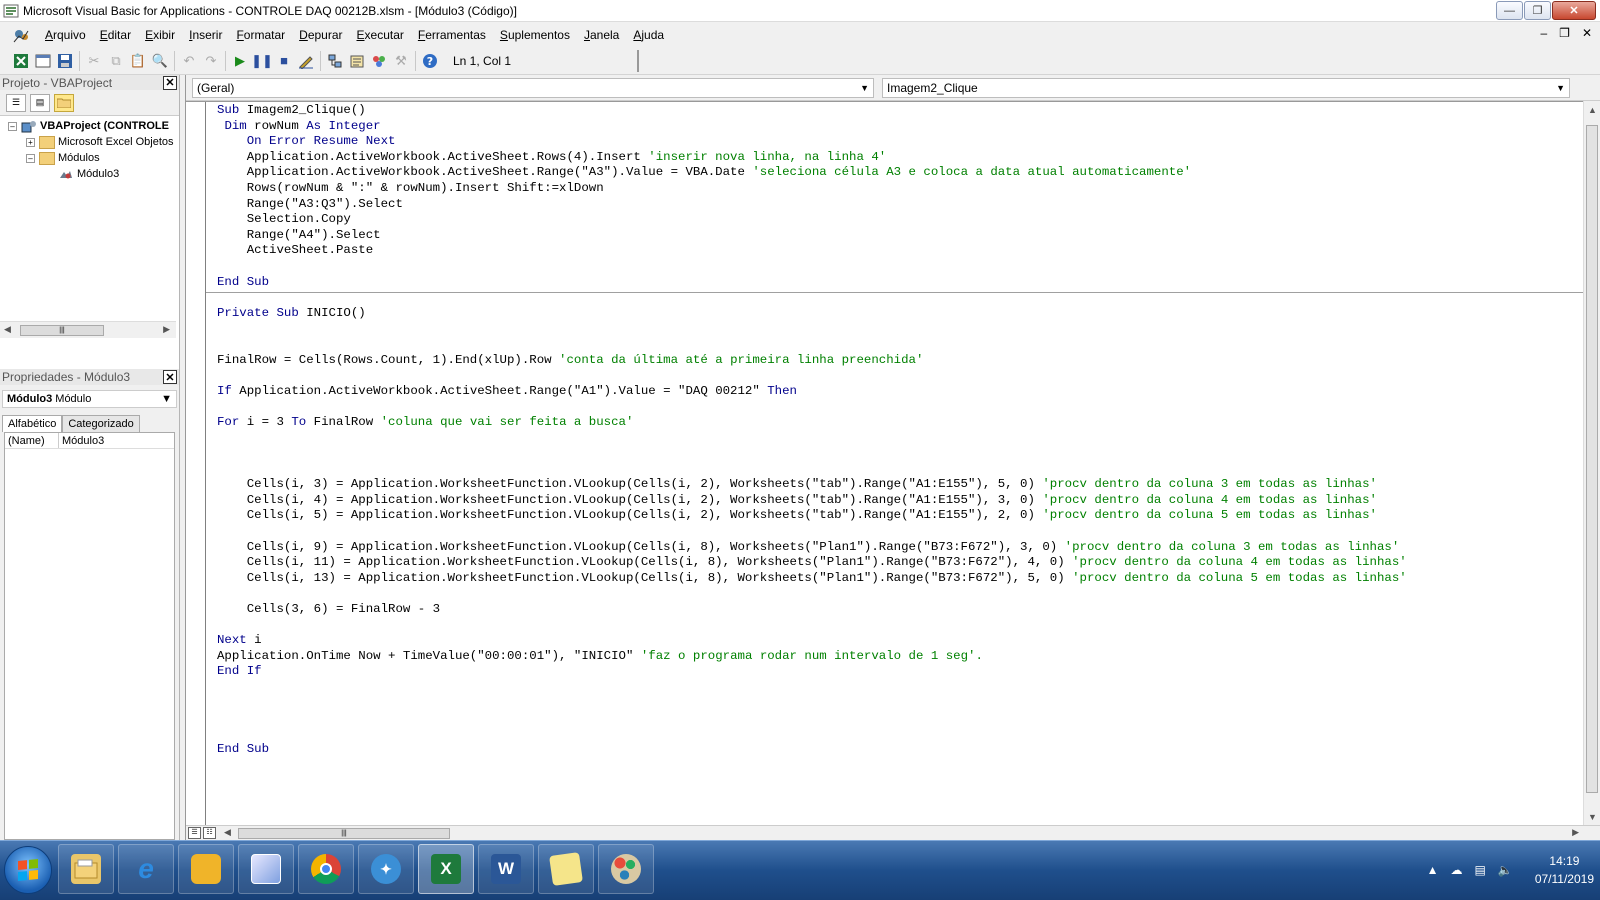  I want to click on menu-depurar: Depurar, so click(320, 35).